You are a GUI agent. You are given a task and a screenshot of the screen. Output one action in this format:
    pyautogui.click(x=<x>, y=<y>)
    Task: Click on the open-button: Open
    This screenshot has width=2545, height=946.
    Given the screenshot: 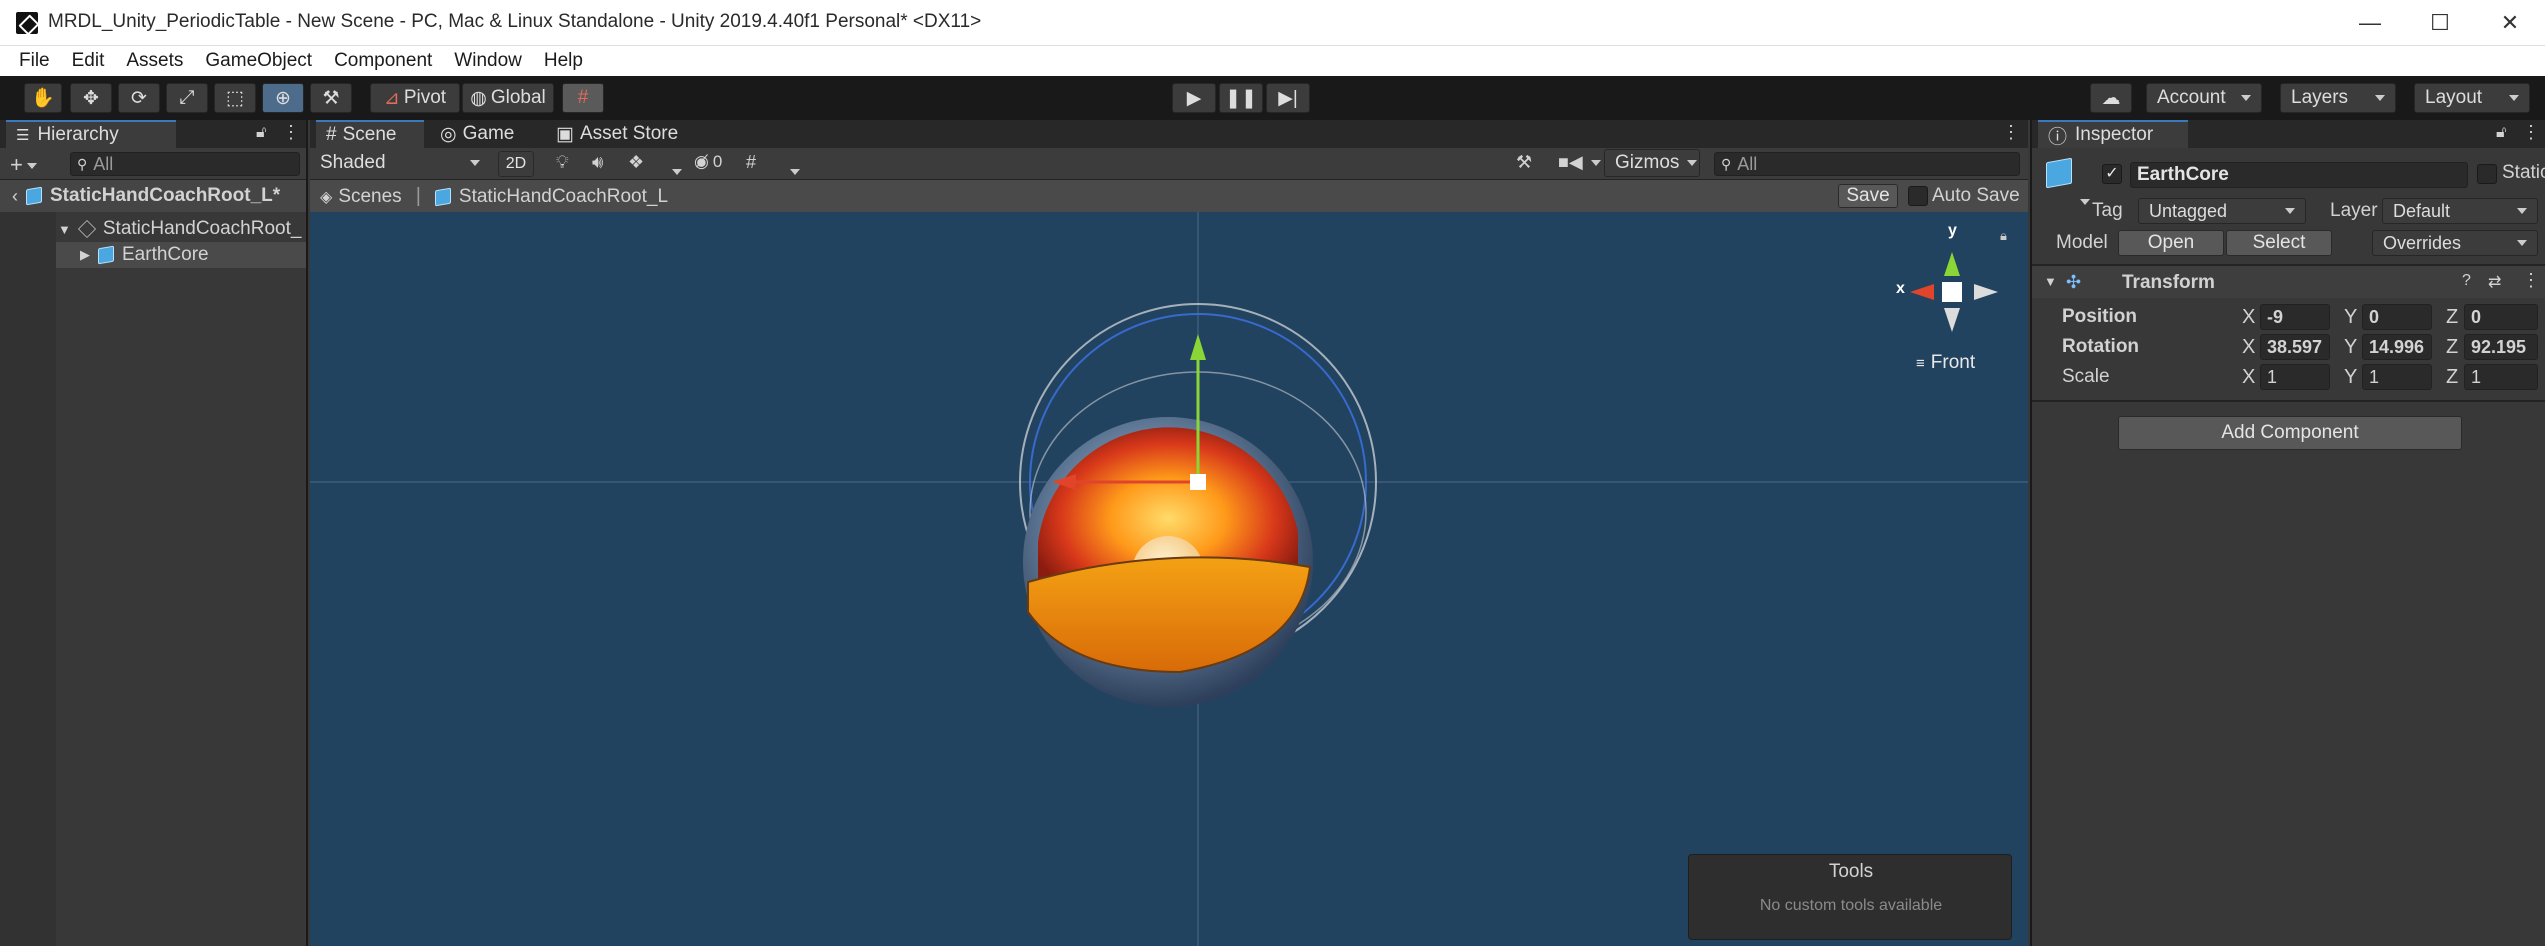 What is the action you would take?
    pyautogui.click(x=2171, y=243)
    